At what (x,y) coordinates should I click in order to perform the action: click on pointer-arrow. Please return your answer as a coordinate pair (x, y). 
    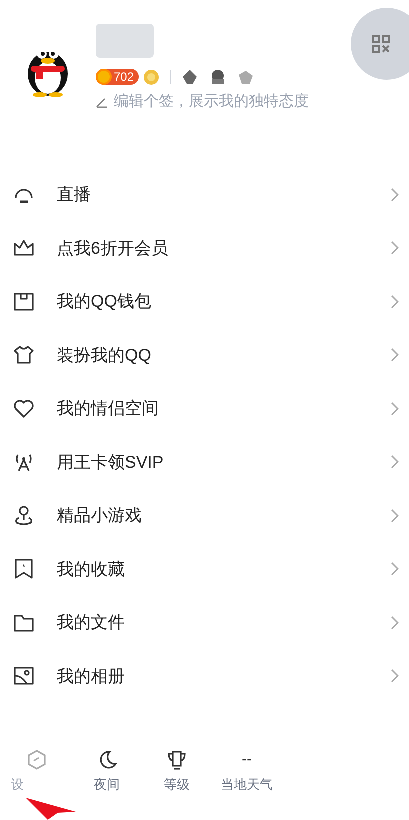
    Looking at the image, I should click on (51, 809).